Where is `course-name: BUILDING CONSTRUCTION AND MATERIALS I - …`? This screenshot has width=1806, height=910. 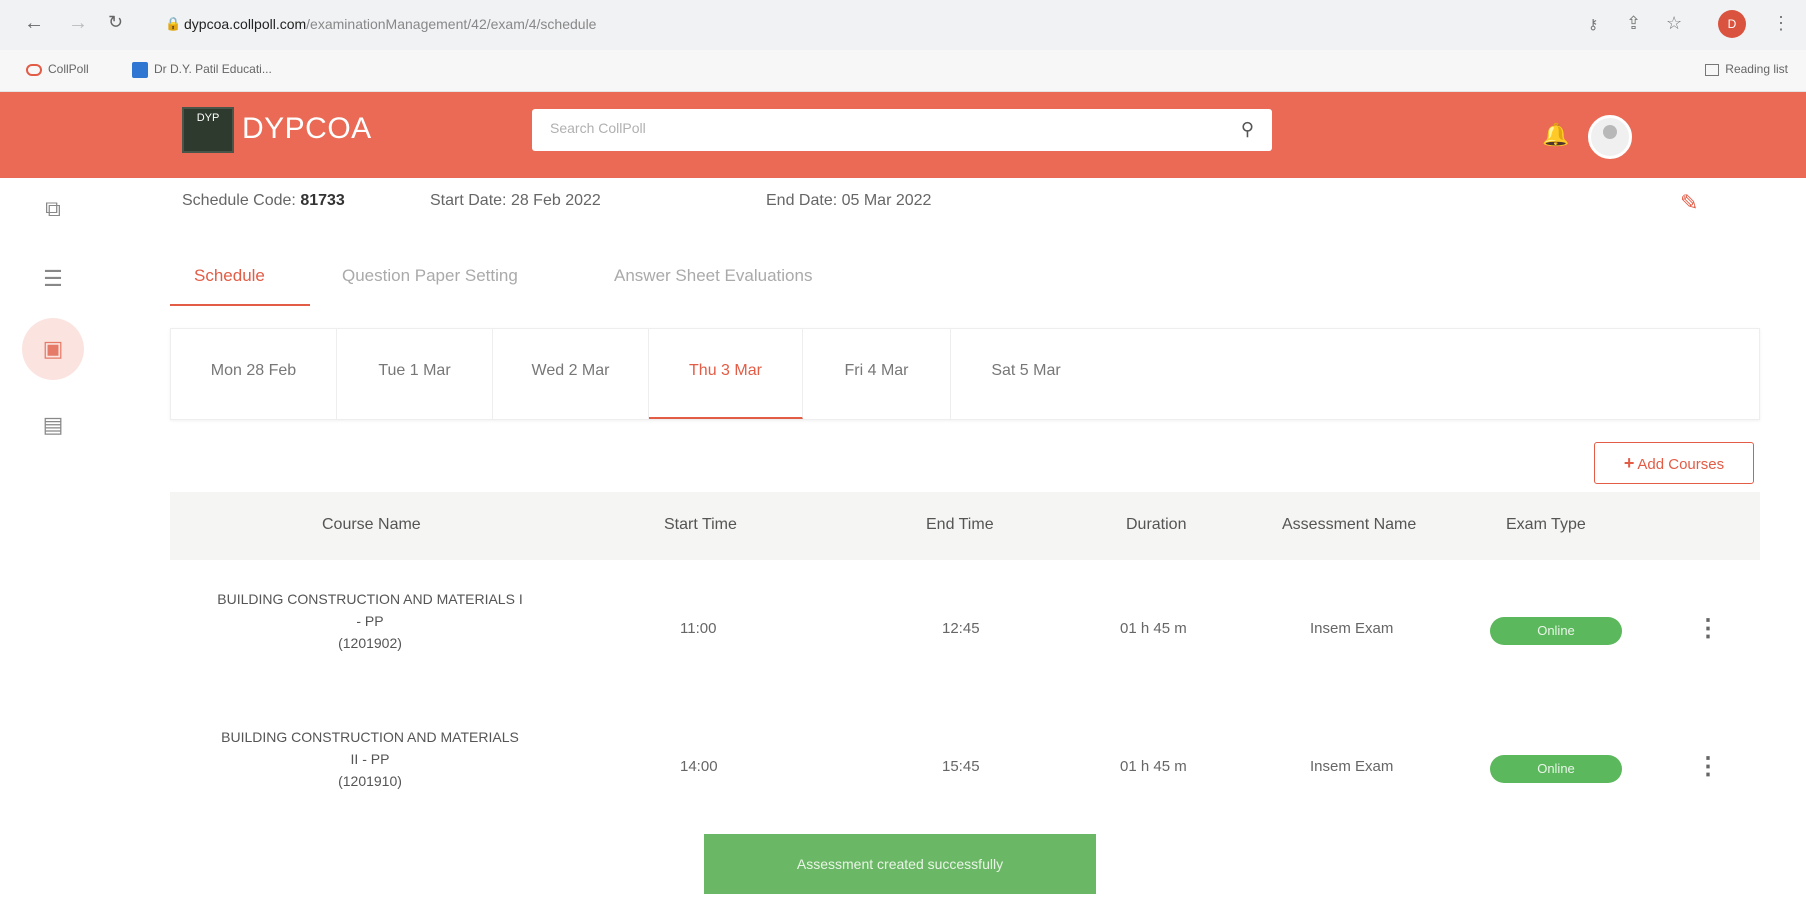
course-name: BUILDING CONSTRUCTION AND MATERIALS I - … is located at coordinates (370, 621).